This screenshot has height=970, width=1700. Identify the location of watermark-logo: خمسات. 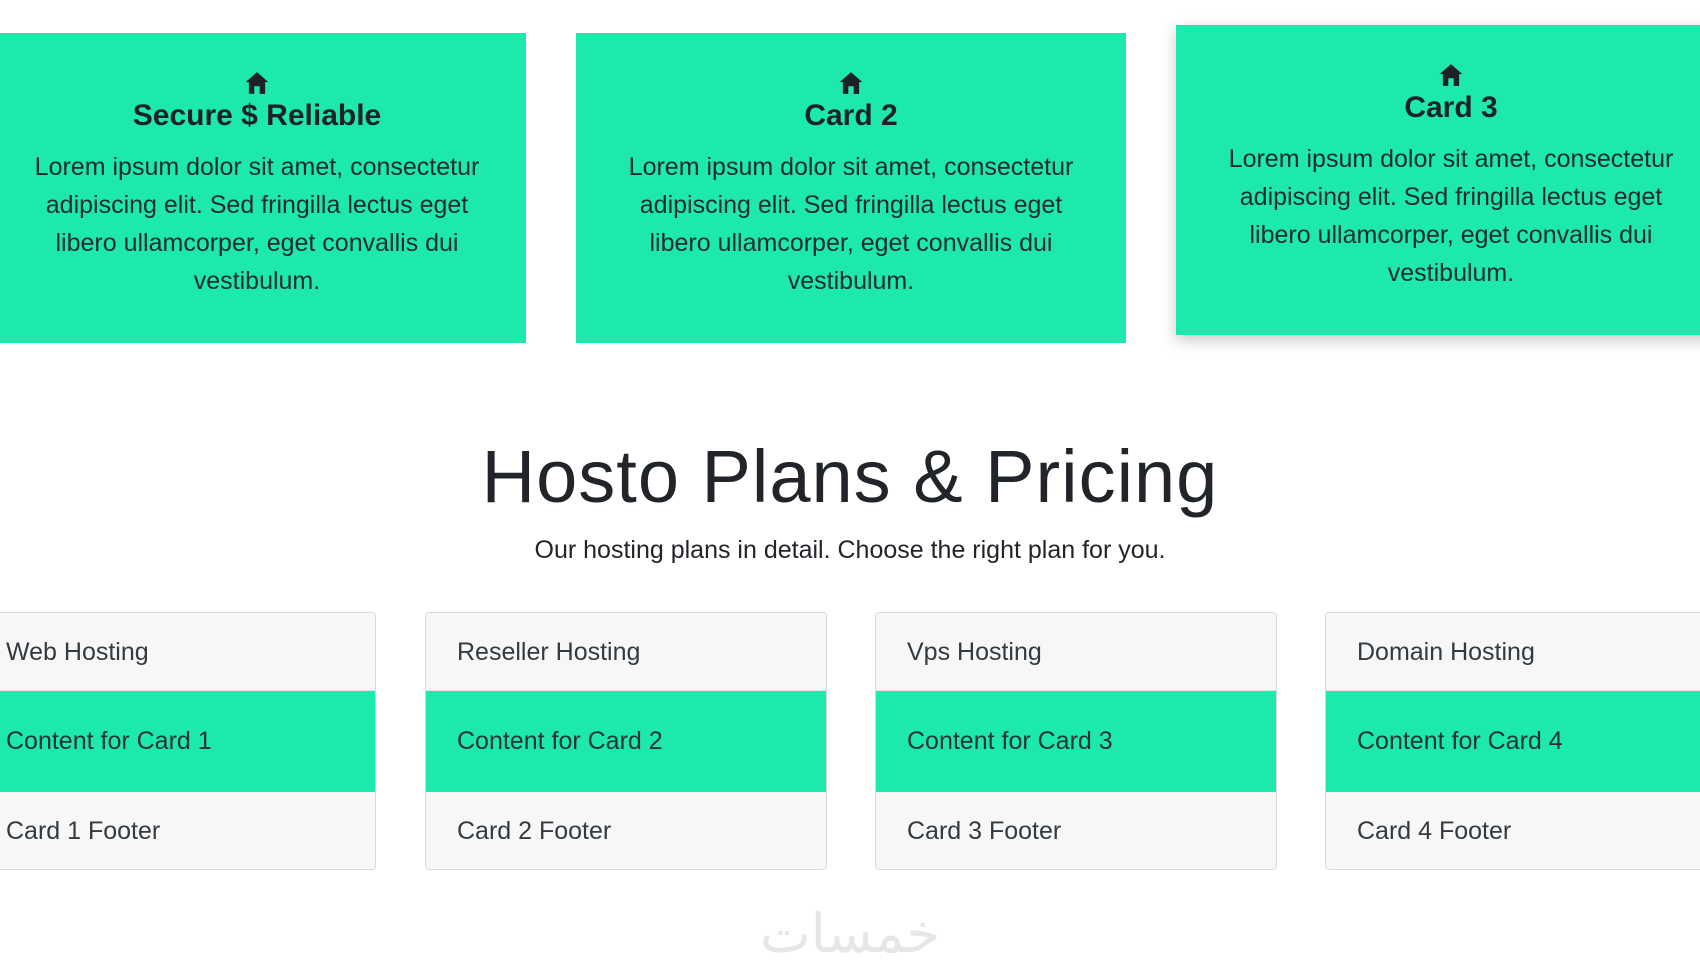
(850, 933).